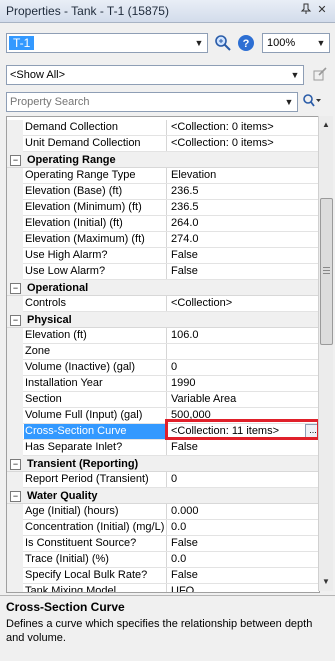 Image resolution: width=335 pixels, height=661 pixels. Describe the element at coordinates (95, 303) in the screenshot. I see `property-name: Controls` at that location.